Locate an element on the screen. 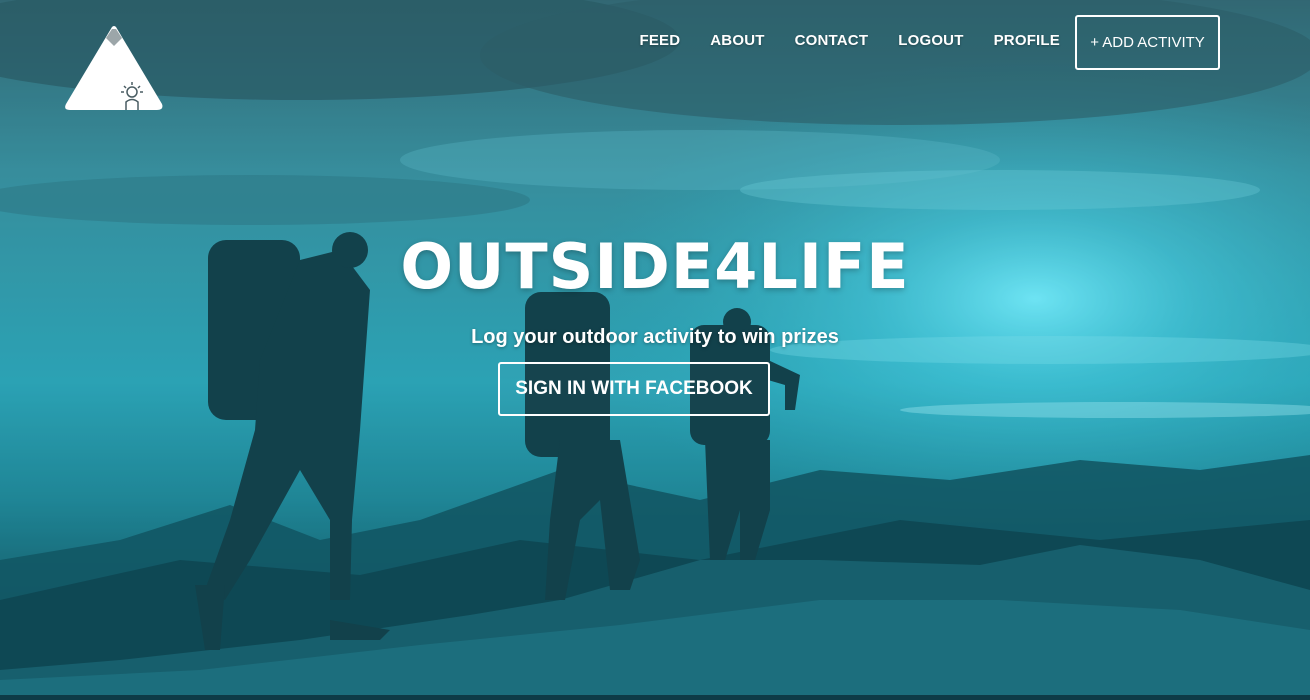 The height and width of the screenshot is (700, 1310). add-activity-label: + ADD ACTIVITY is located at coordinates (1147, 42).